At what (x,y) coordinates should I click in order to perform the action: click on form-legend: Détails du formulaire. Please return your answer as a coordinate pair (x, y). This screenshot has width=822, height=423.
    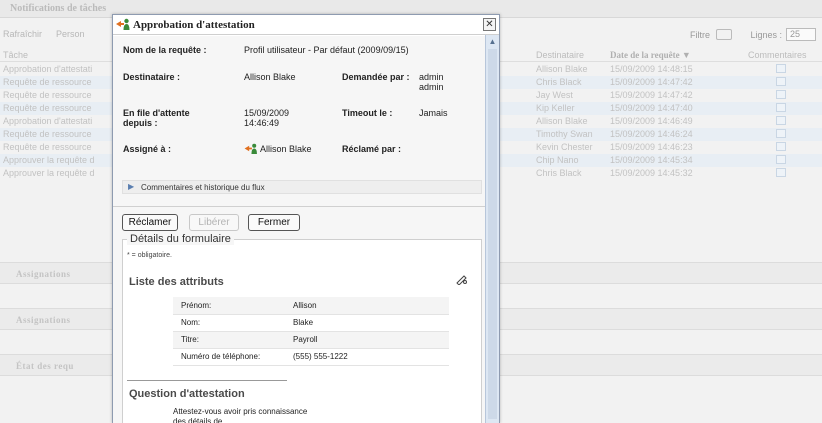
    Looking at the image, I should click on (180, 239).